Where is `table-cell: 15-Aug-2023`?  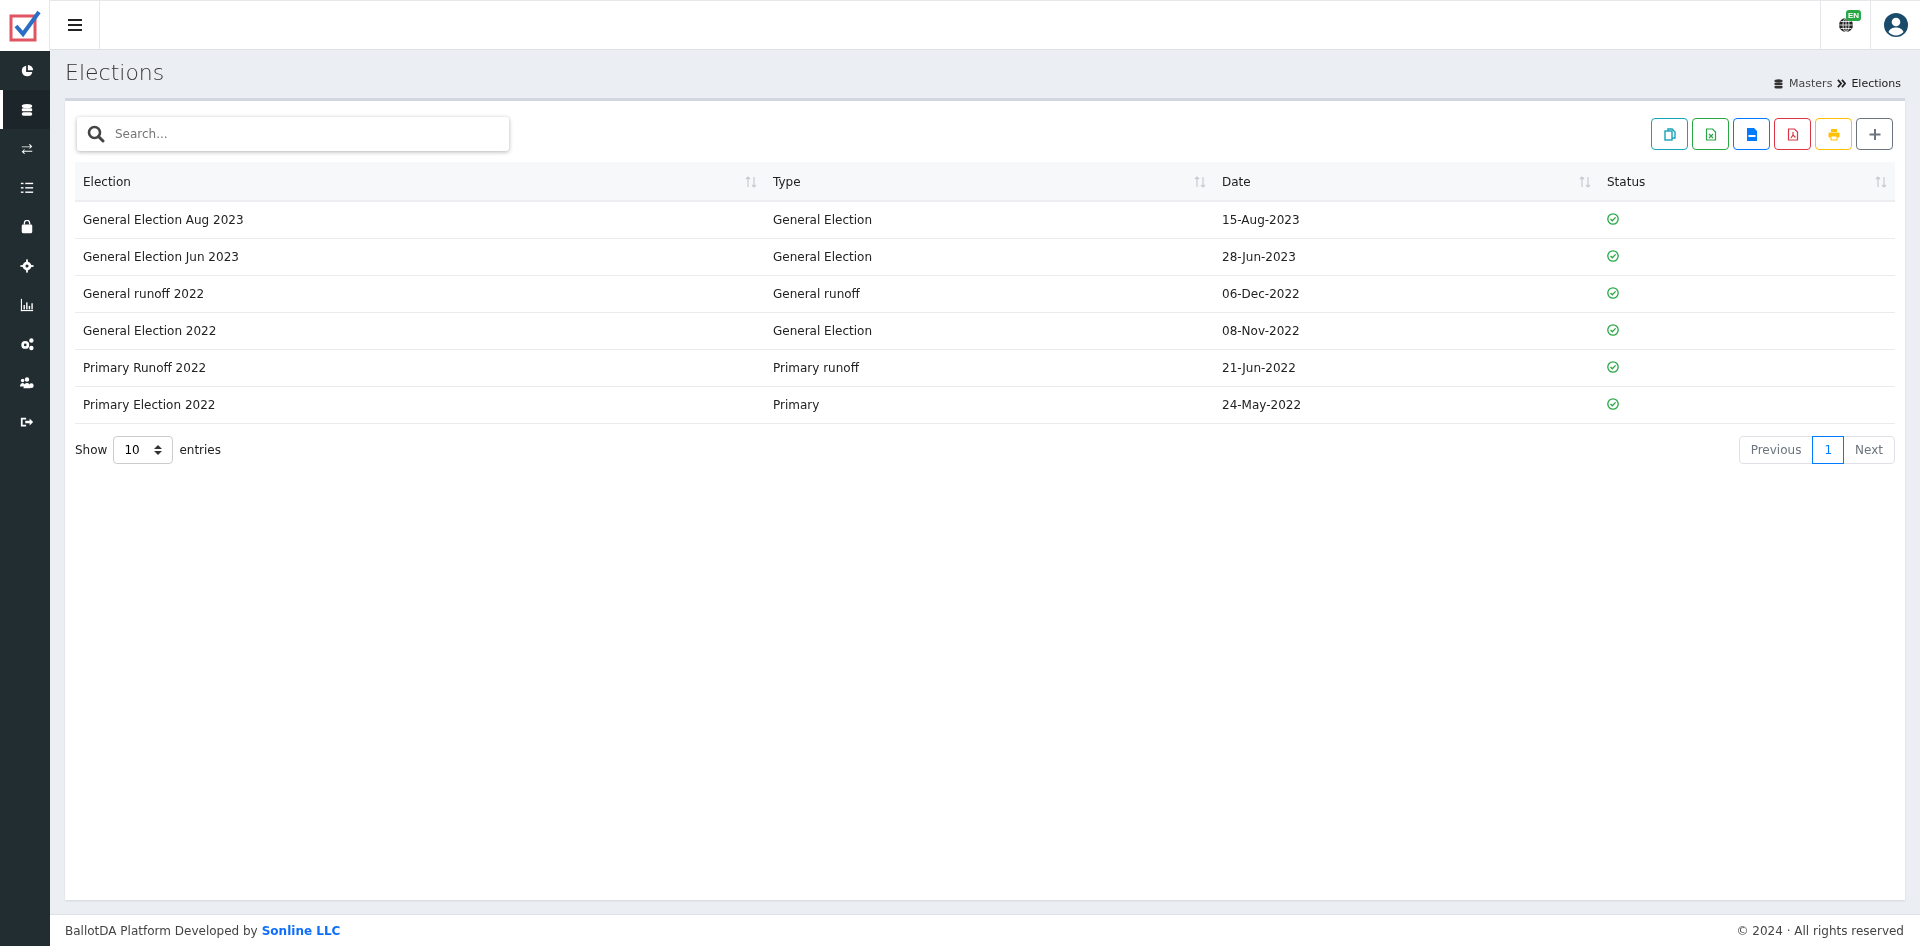
table-cell: 15-Aug-2023 is located at coordinates (1406, 220).